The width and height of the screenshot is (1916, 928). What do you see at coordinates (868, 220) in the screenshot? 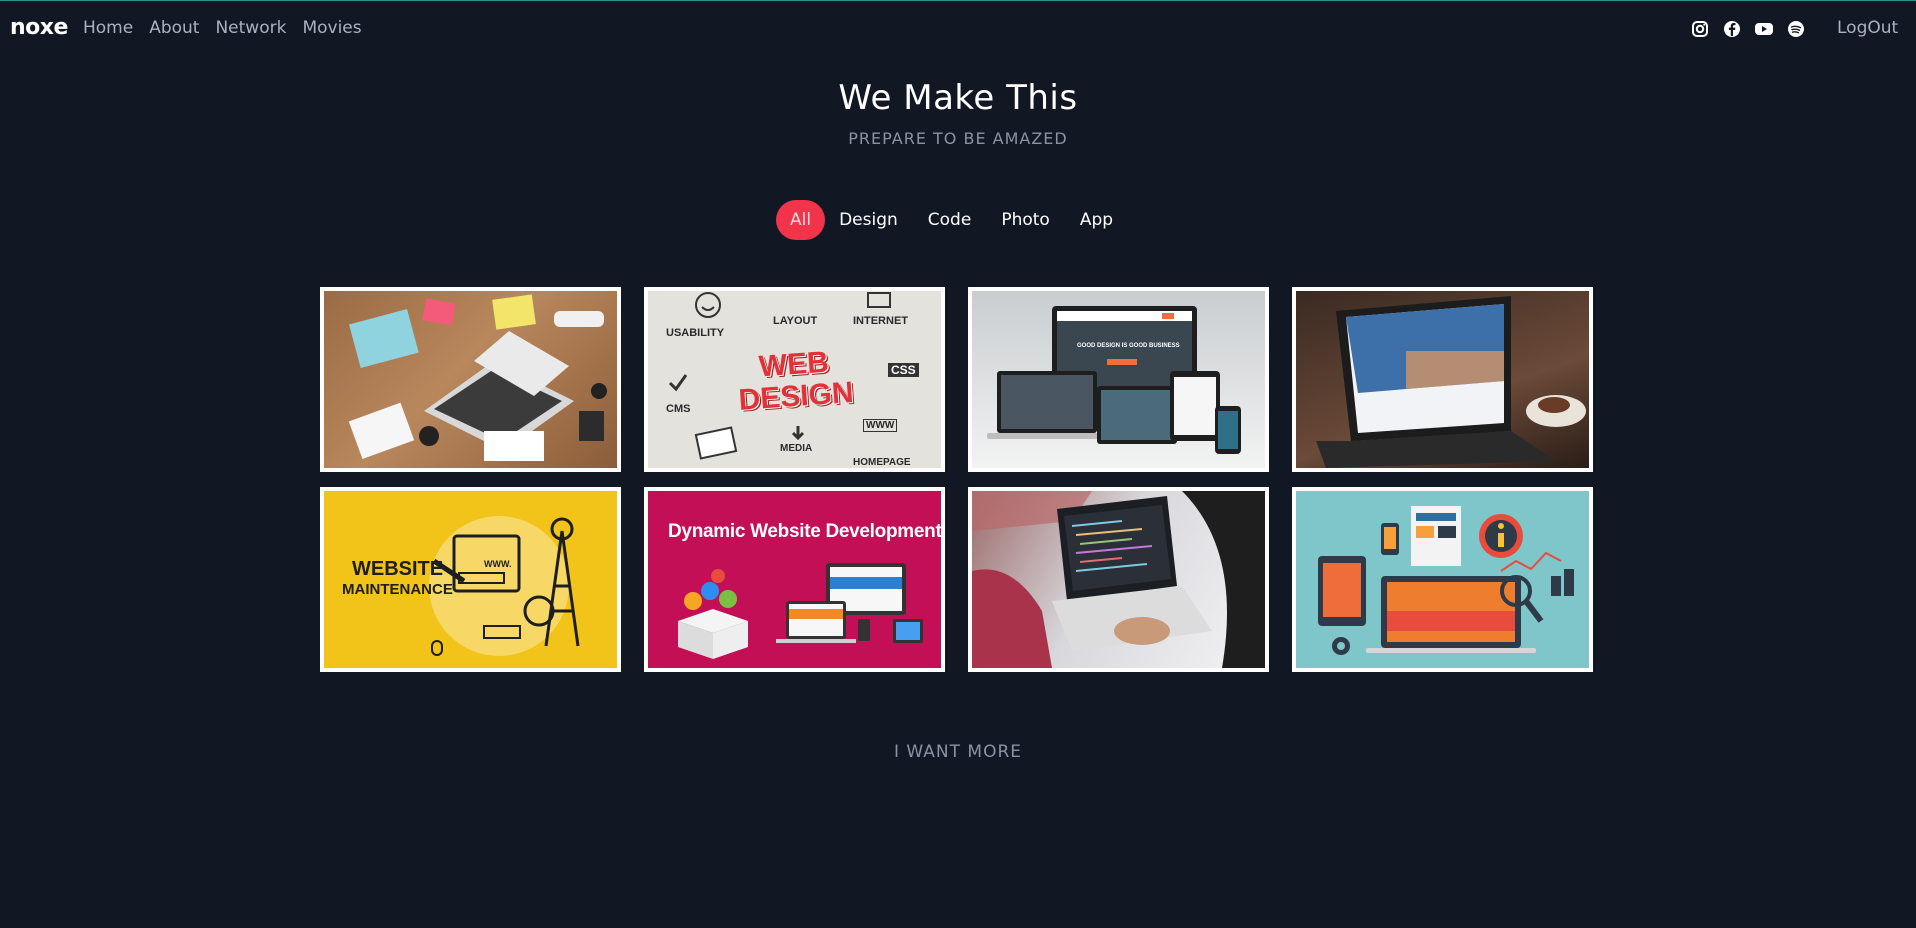
I see `filter-design: Design` at bounding box center [868, 220].